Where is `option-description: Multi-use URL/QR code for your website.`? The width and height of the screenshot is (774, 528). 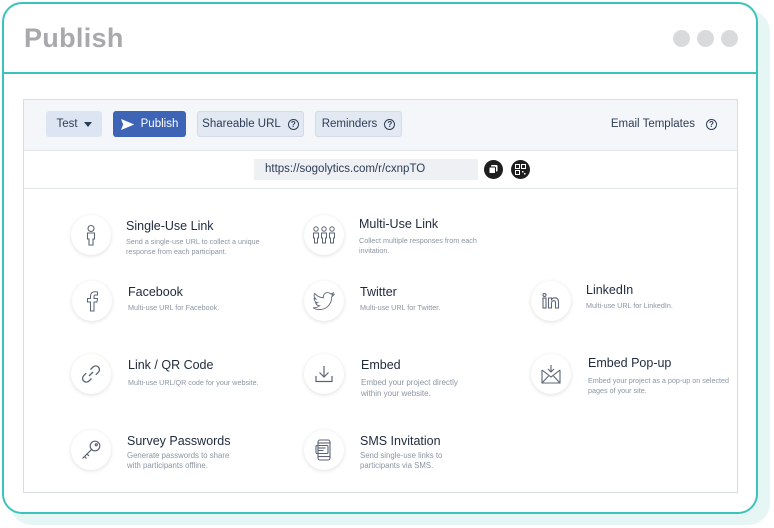
option-description: Multi-use URL/QR code for your website. is located at coordinates (193, 382).